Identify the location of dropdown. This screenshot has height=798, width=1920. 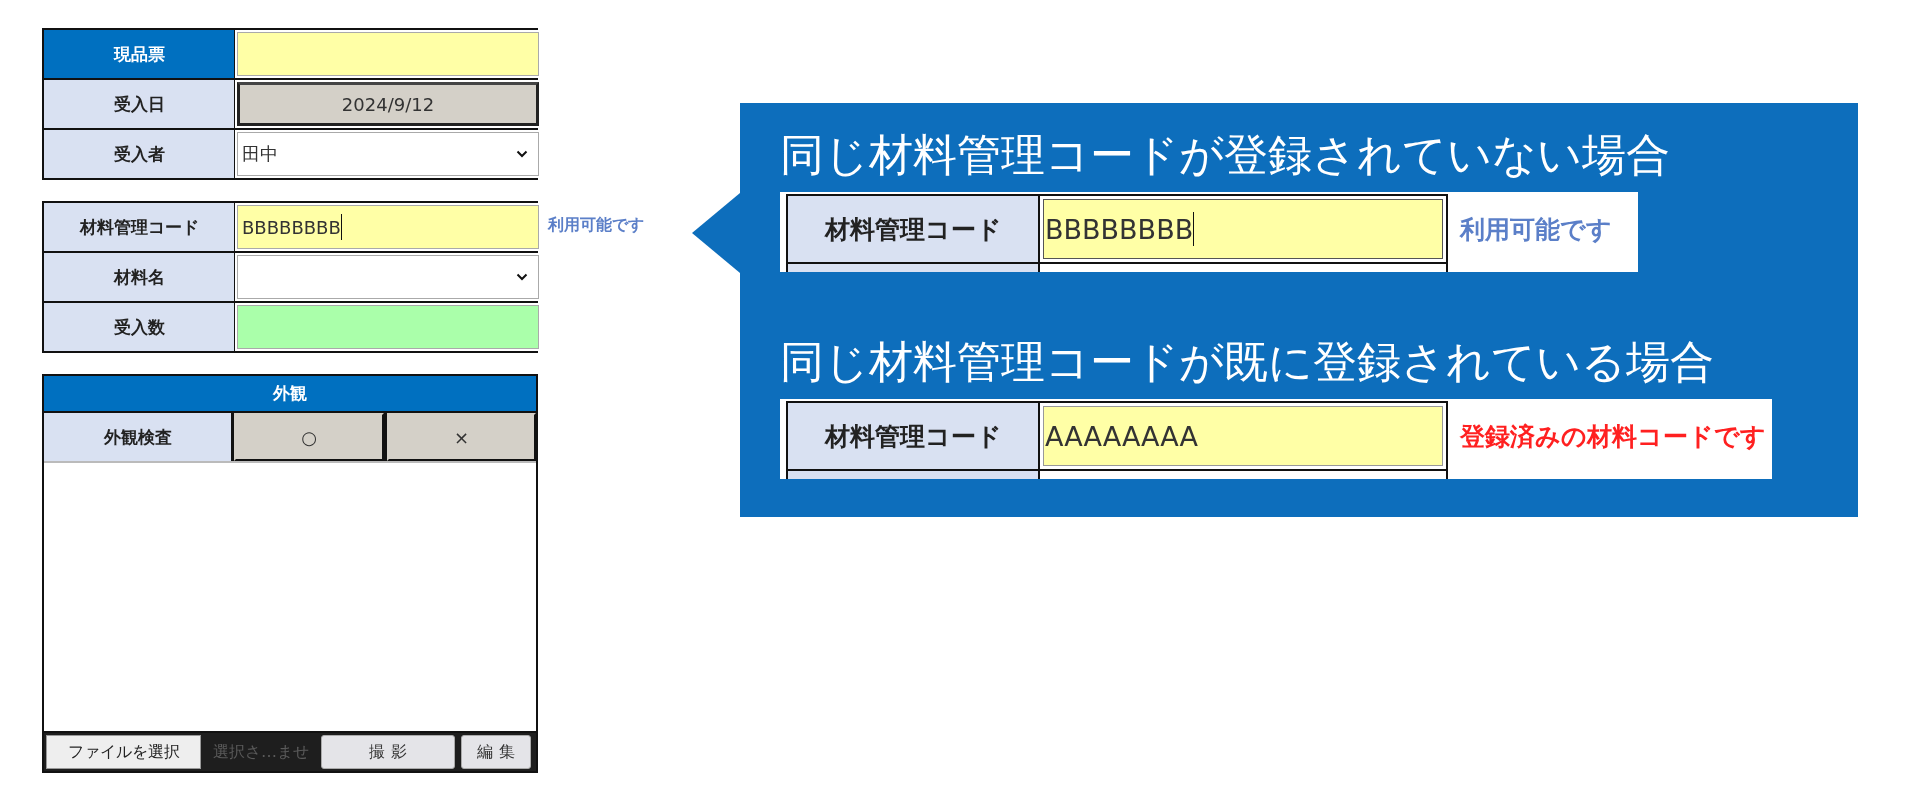
(388, 277).